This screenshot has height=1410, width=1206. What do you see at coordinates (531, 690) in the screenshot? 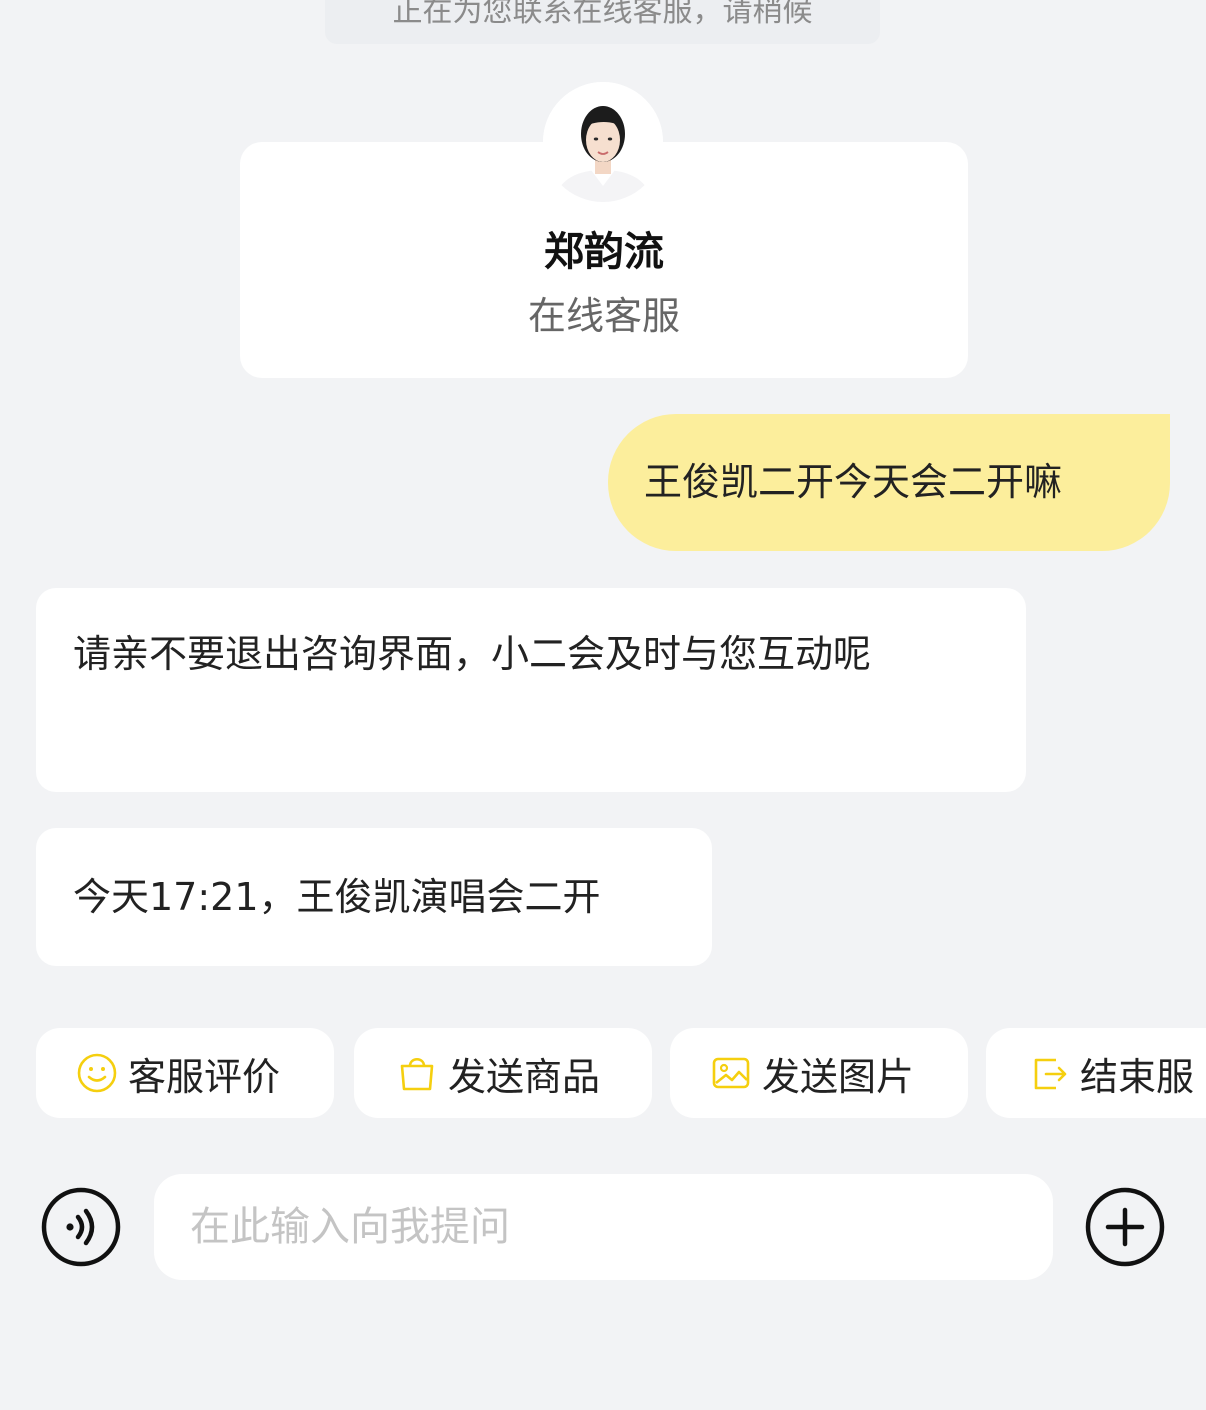
I see `agent-message: 请亲不要退出咨询界面，小二会及时与您互动呢` at bounding box center [531, 690].